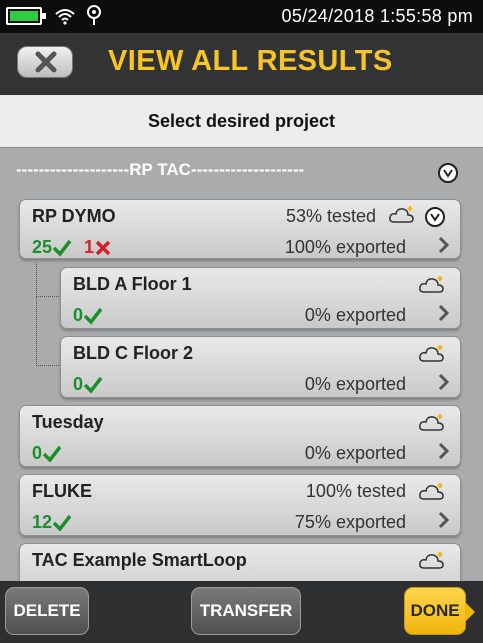 The height and width of the screenshot is (643, 483). I want to click on bottom-toolbar: DELETE TRANSFER DONE, so click(241, 612).